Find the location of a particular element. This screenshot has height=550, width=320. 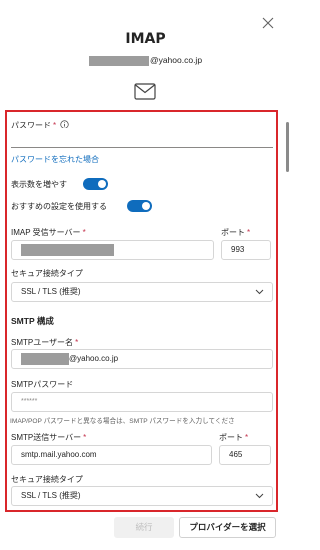

smtp-server-label: SMTP送信サーバー * is located at coordinates (49, 437).